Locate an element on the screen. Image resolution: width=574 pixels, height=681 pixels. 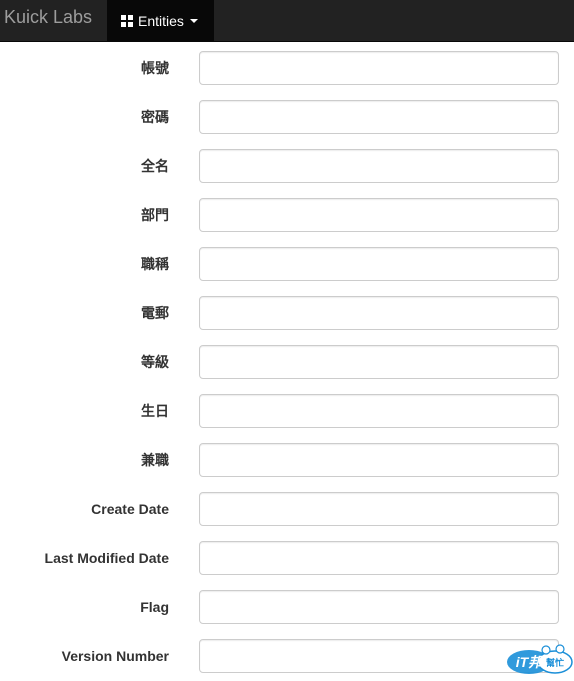
part-time-label: 兼職 is located at coordinates (155, 460).